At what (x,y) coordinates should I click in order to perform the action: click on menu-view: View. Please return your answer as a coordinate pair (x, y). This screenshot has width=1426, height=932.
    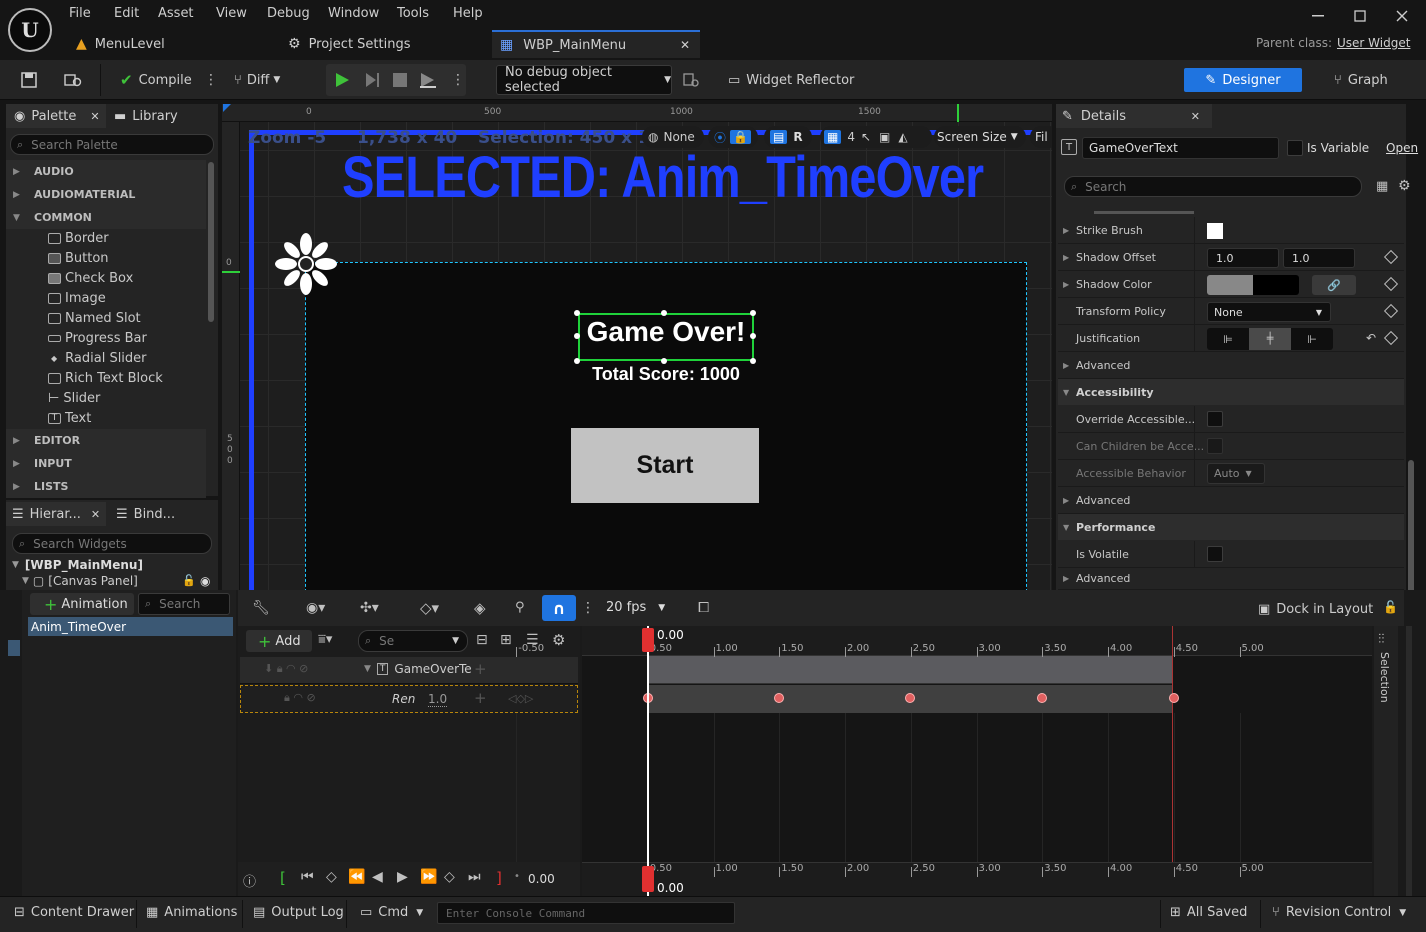
    Looking at the image, I should click on (231, 13).